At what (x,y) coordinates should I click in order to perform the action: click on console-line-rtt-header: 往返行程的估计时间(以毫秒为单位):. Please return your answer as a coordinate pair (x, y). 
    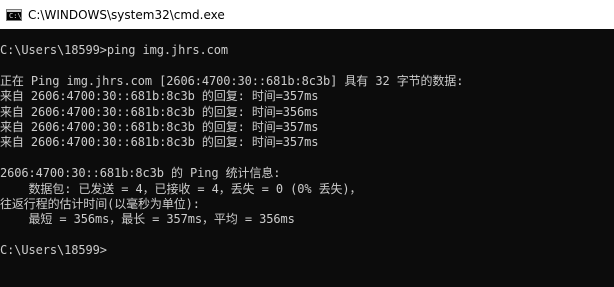
    Looking at the image, I should click on (100, 203).